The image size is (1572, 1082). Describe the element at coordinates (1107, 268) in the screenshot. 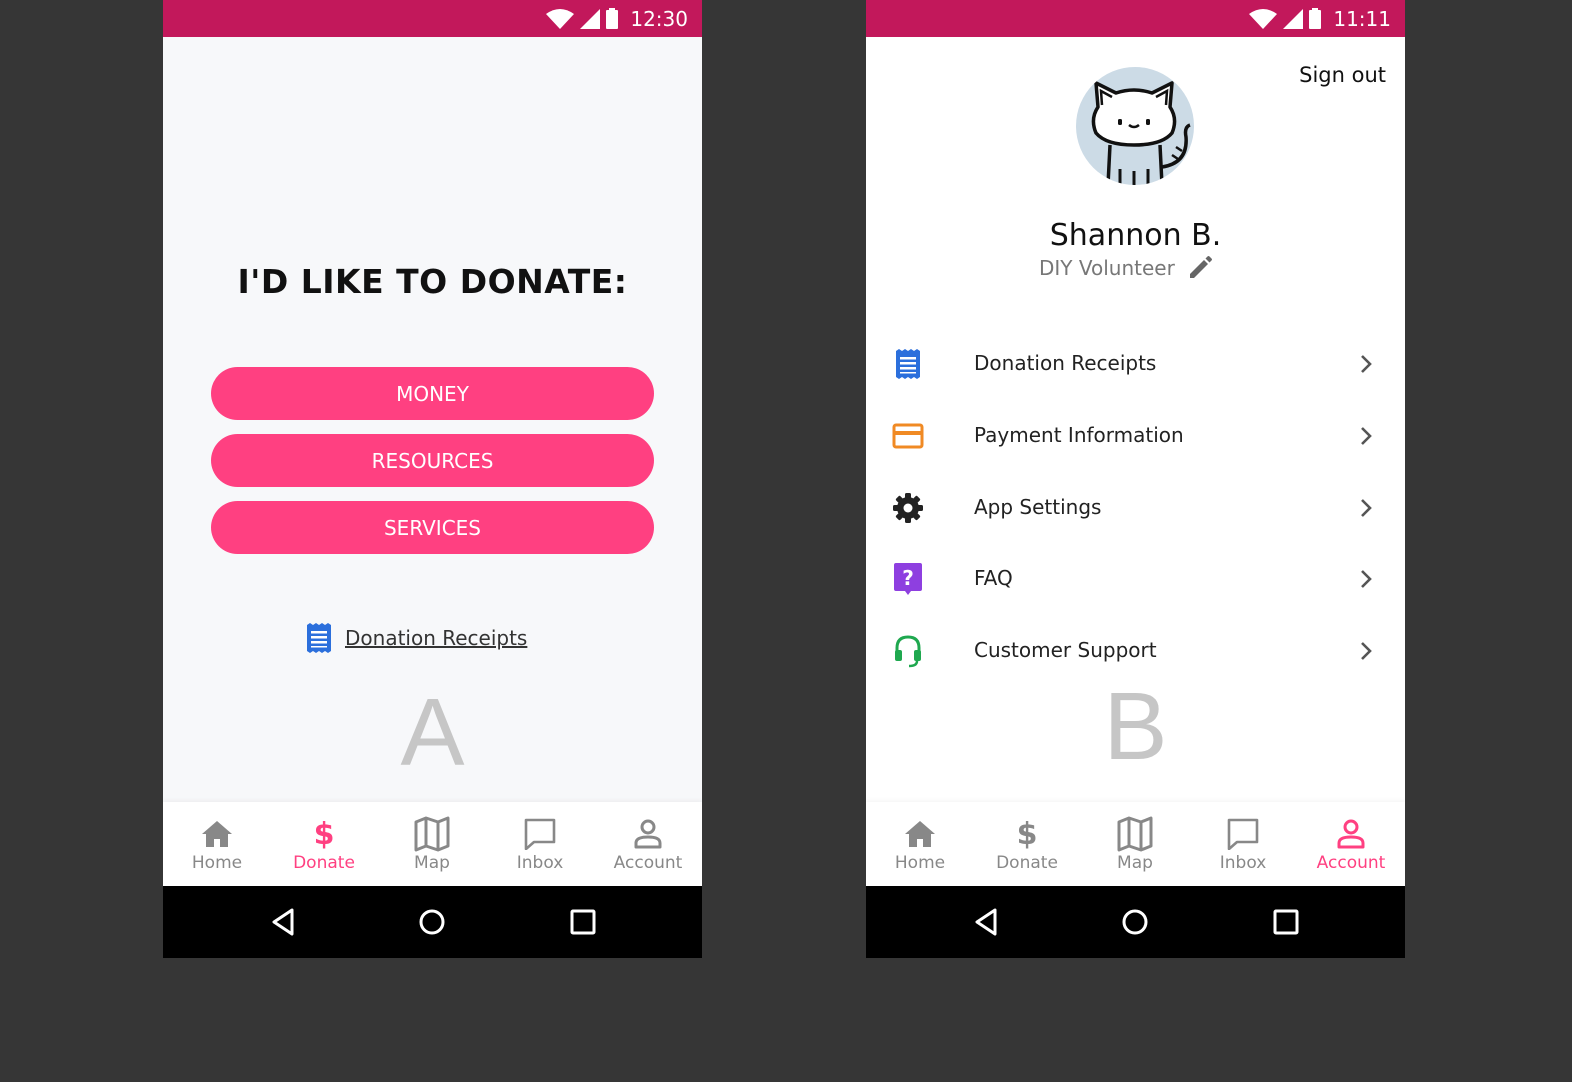

I see `user-role: DIY Volunteer` at that location.